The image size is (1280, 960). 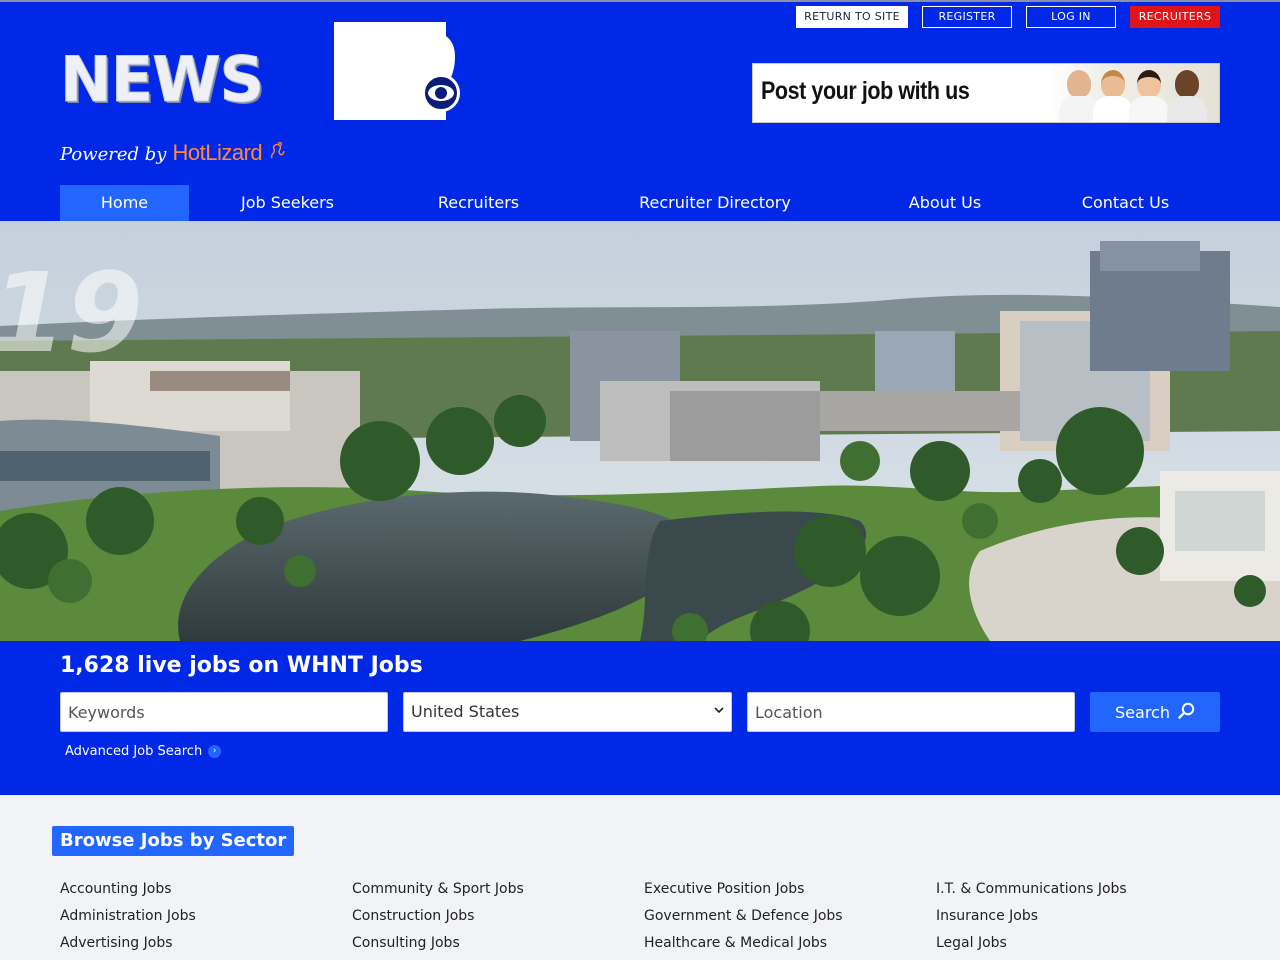 What do you see at coordinates (1142, 712) in the screenshot?
I see `search-button-label: Search` at bounding box center [1142, 712].